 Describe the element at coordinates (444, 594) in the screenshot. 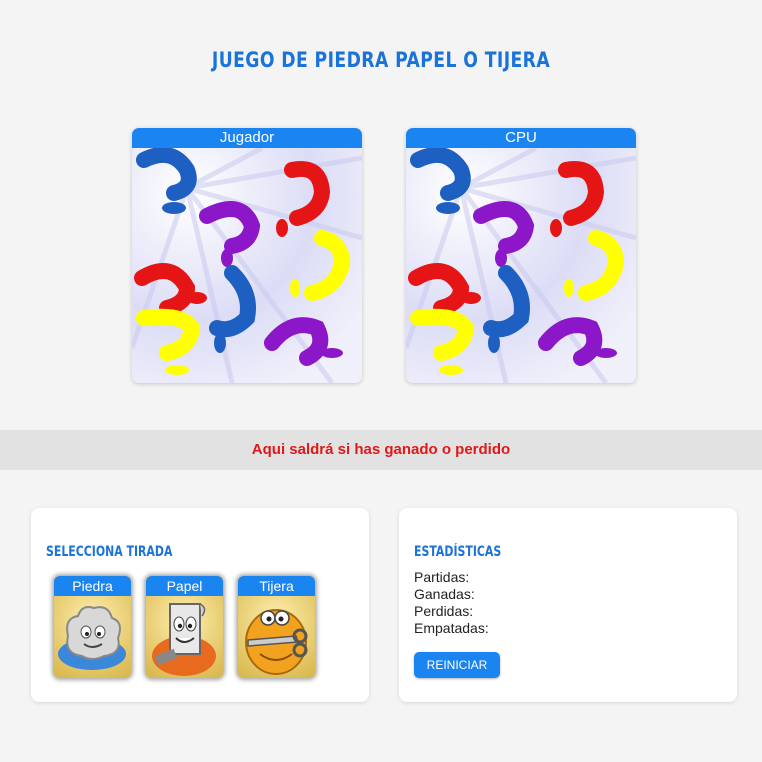

I see `won-stat: Ganadas:` at that location.